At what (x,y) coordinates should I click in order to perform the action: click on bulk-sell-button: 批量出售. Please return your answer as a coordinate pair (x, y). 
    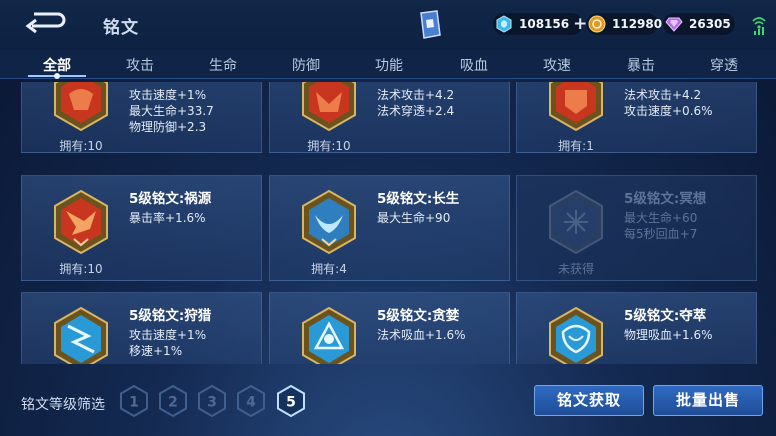
    Looking at the image, I should click on (708, 400).